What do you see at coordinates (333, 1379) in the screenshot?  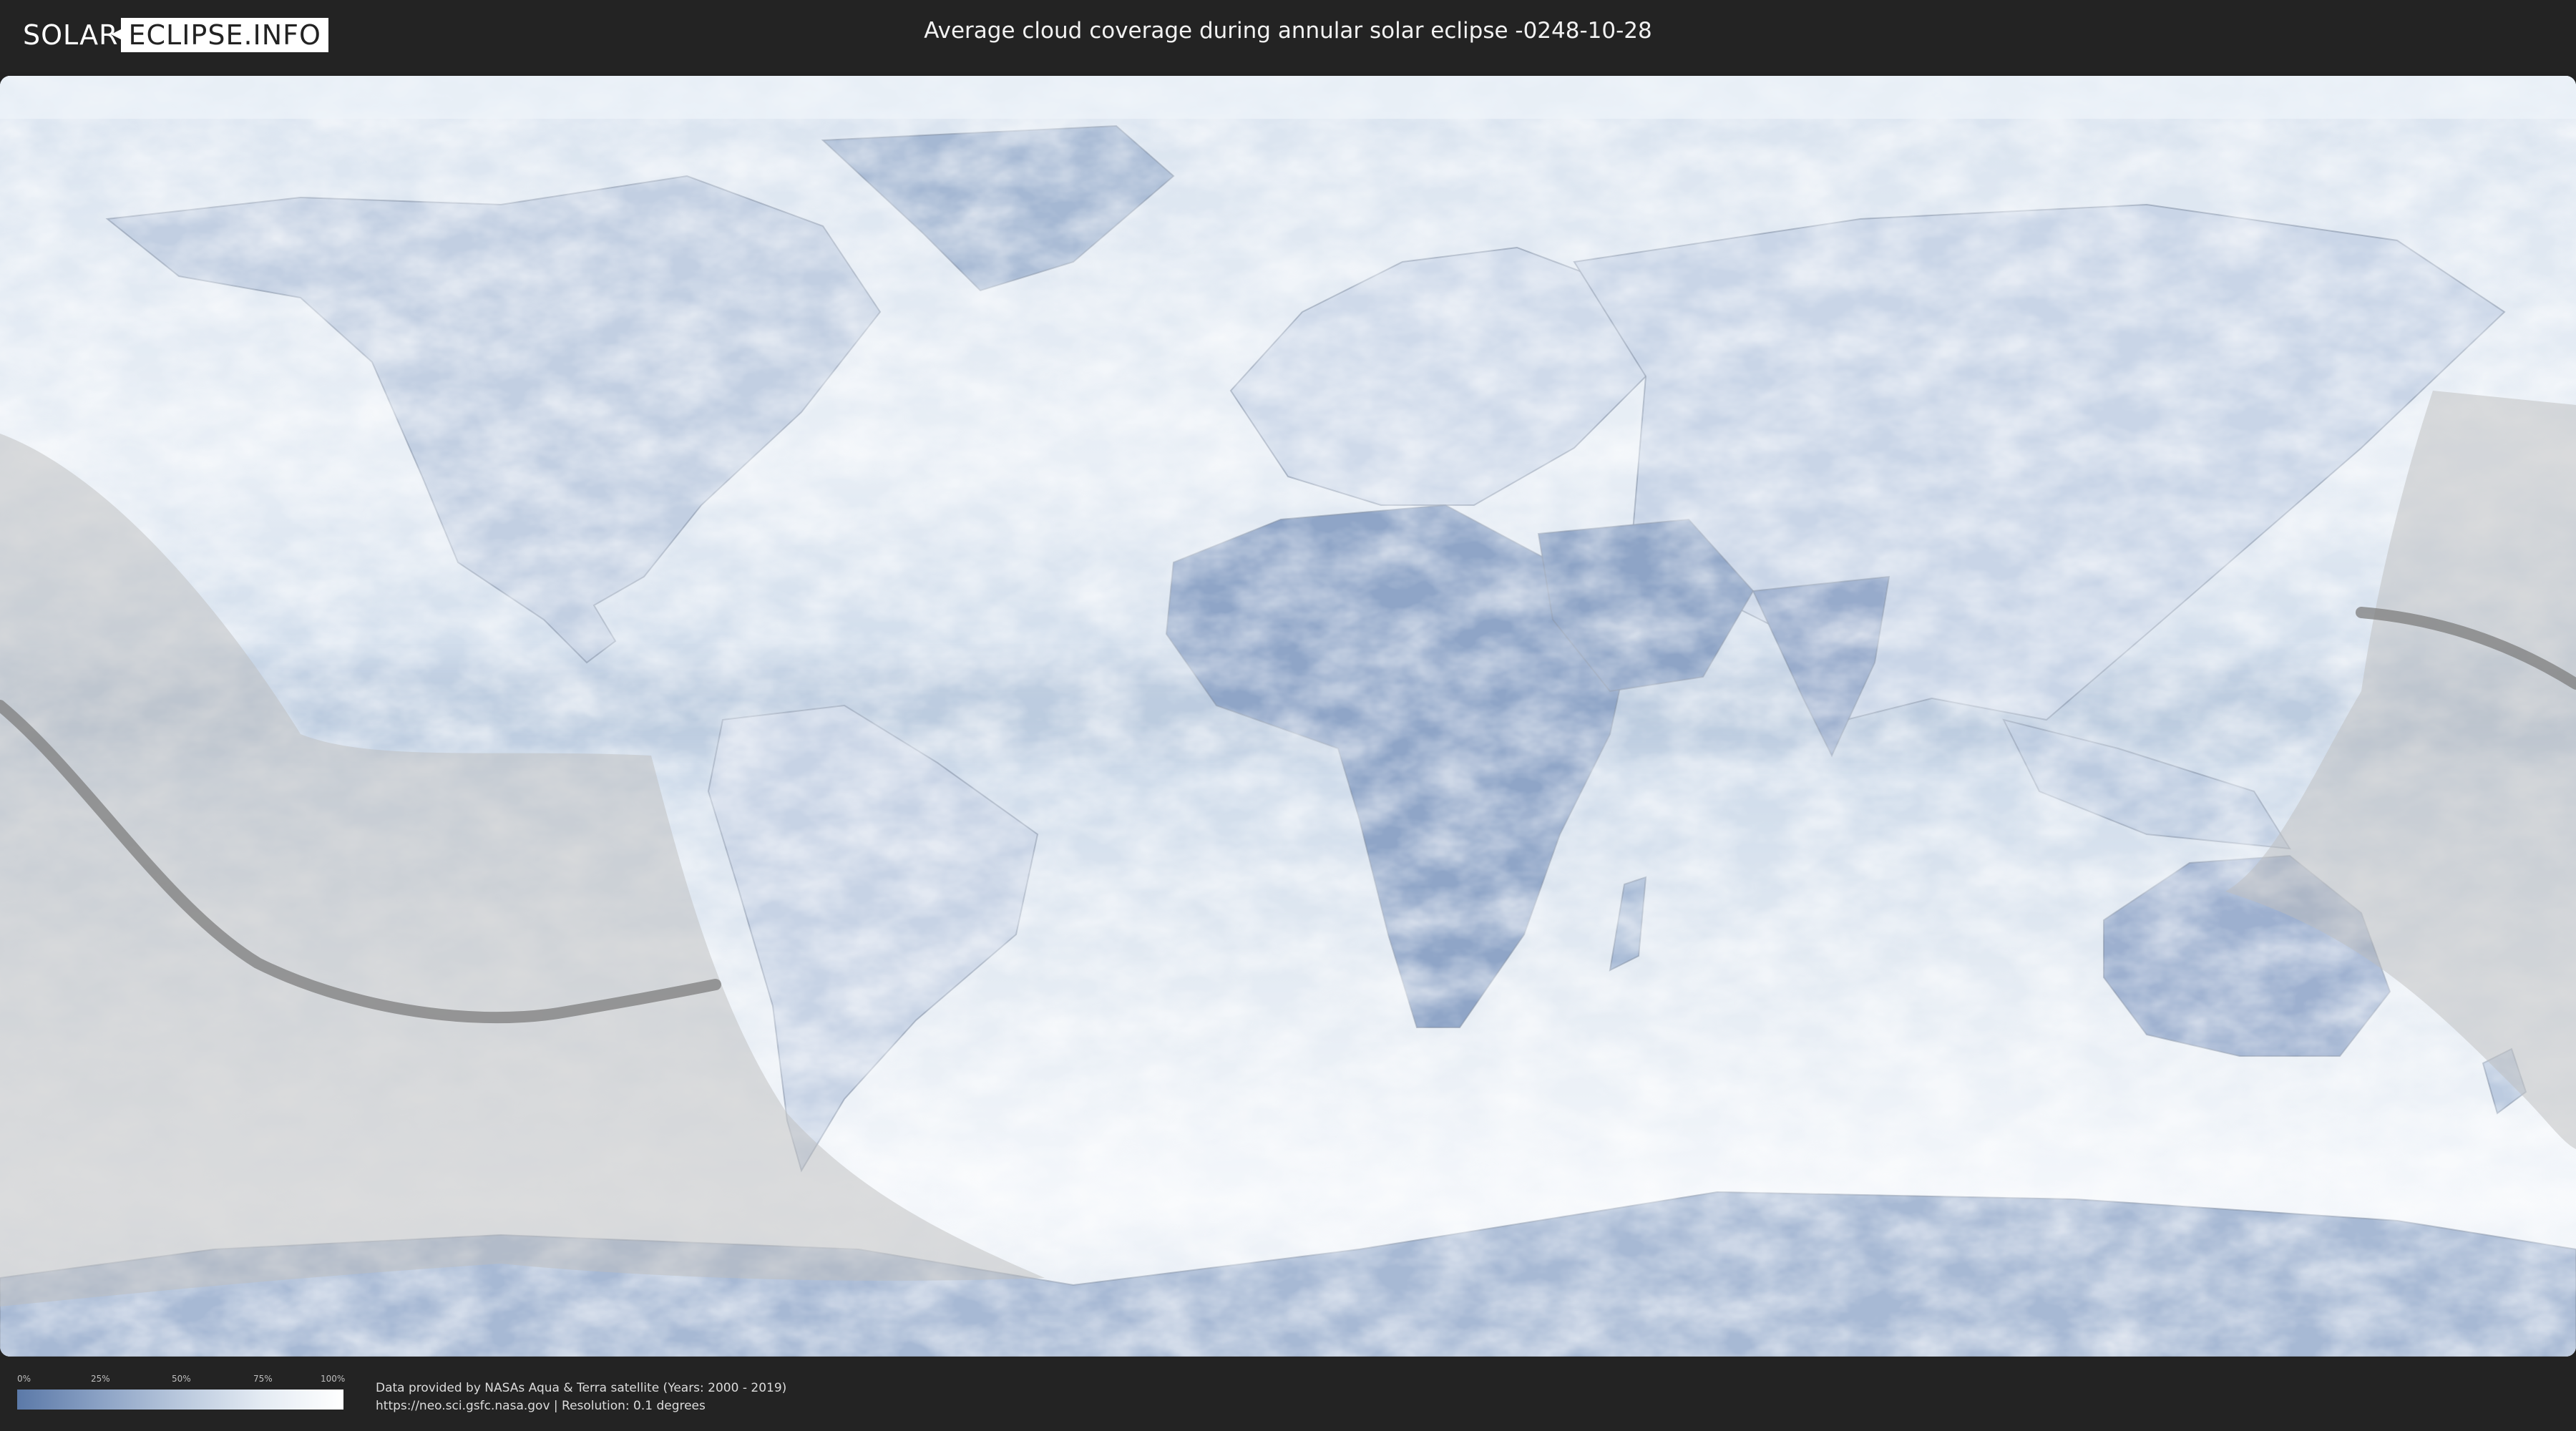 I see `legend-tick-100: 100%` at bounding box center [333, 1379].